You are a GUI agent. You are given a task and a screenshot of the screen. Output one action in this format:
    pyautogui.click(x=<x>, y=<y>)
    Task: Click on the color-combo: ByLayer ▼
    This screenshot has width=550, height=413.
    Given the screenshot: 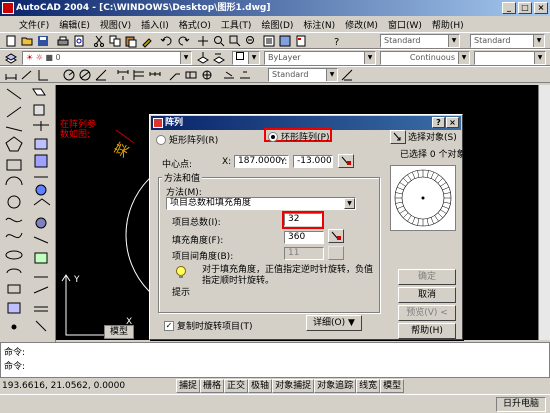 What is the action you would take?
    pyautogui.click(x=320, y=58)
    